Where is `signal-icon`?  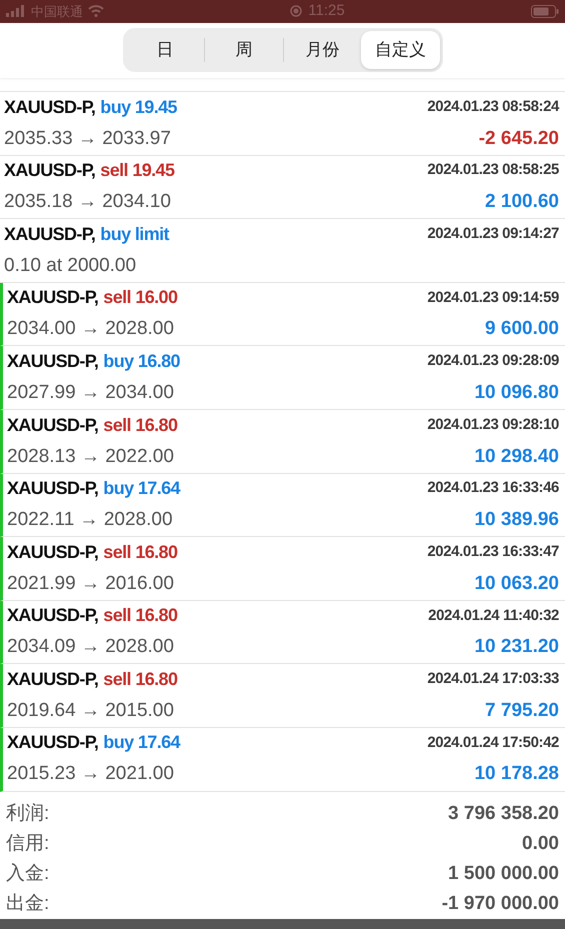 signal-icon is located at coordinates (16, 11).